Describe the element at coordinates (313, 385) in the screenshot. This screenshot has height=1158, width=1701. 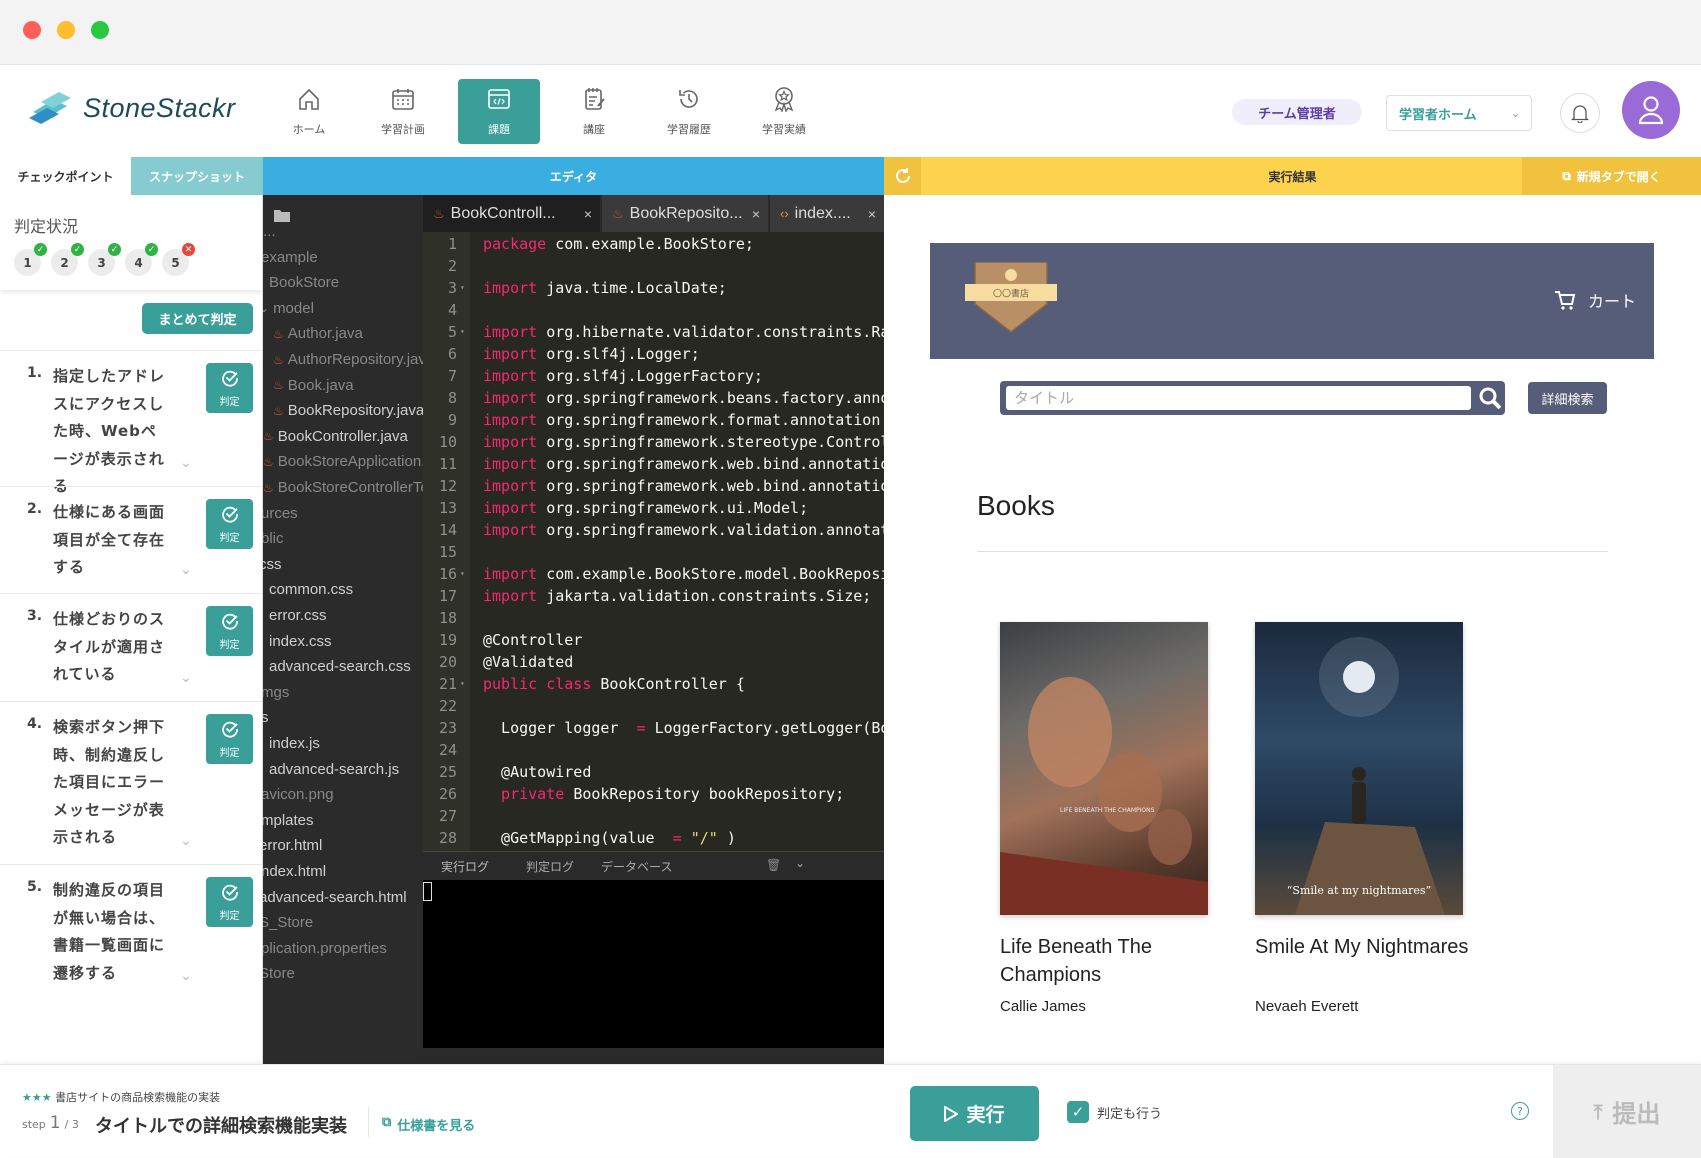
I see `file-tree-item: ♨ Book.java` at that location.